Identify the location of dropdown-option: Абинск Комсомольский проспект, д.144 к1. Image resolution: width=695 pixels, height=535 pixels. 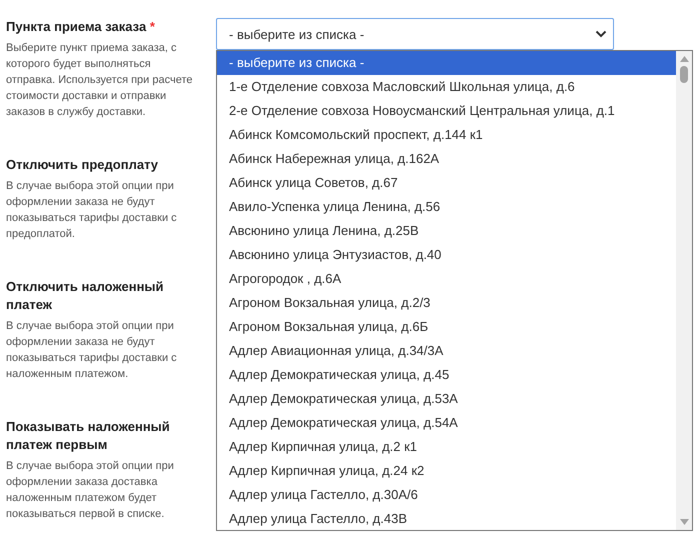
(446, 135).